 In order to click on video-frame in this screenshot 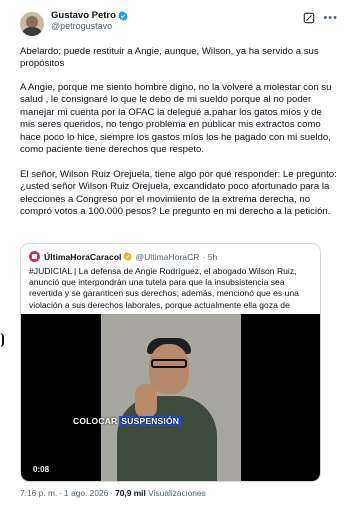, I will do `click(171, 397)`.